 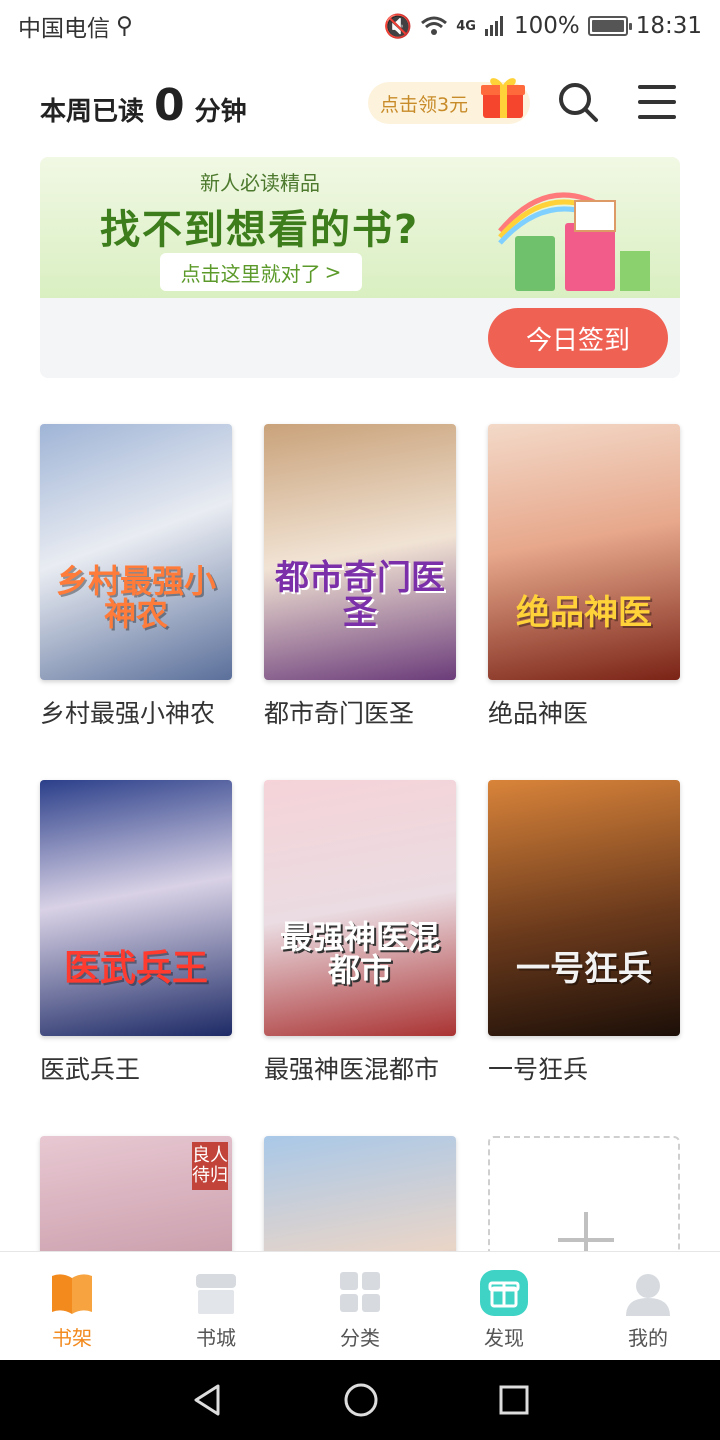 I want to click on tab-profile: 我的, so click(x=648, y=1306).